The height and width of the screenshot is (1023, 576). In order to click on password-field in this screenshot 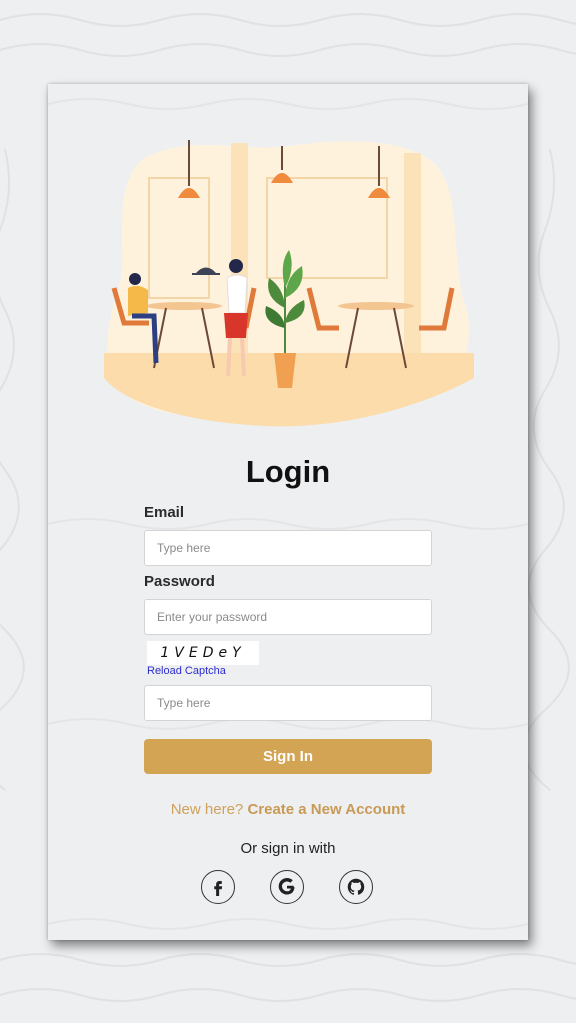, I will do `click(288, 617)`.